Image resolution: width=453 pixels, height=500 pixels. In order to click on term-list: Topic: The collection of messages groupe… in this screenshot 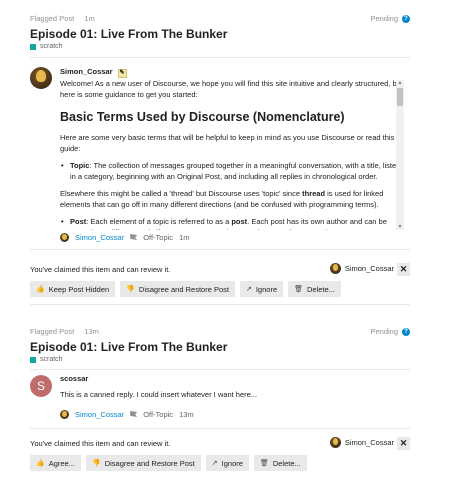, I will do `click(232, 171)`.